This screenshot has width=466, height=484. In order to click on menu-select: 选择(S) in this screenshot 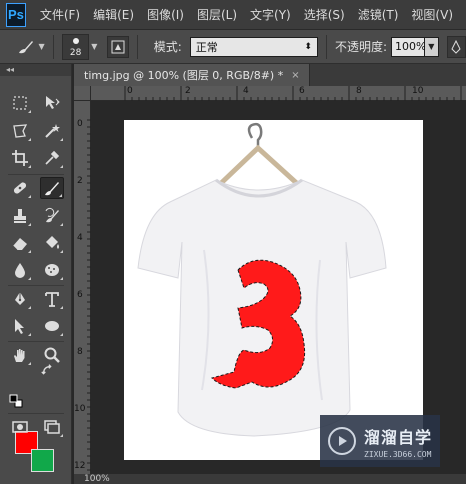, I will do `click(324, 14)`.